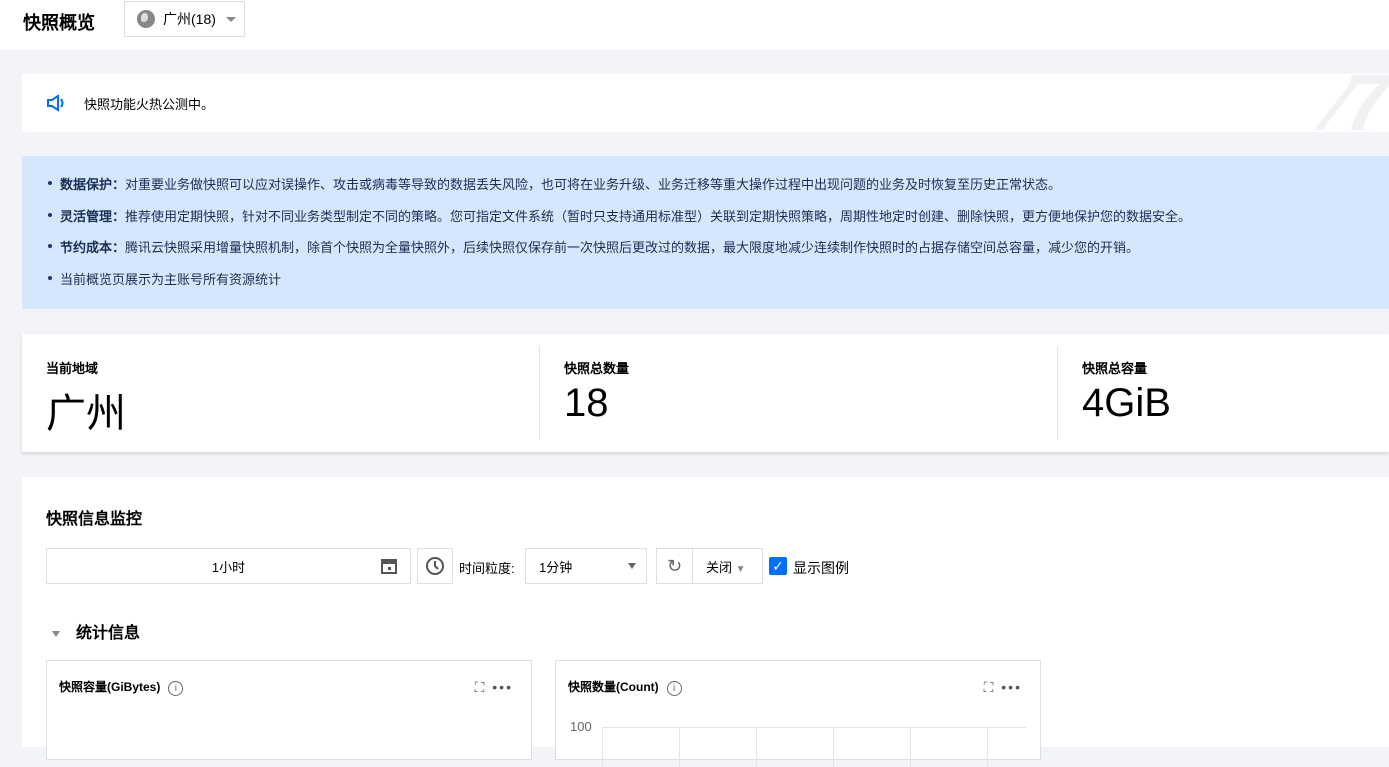 The image size is (1389, 767). Describe the element at coordinates (675, 566) in the screenshot. I see `refresh-icon: ↻` at that location.